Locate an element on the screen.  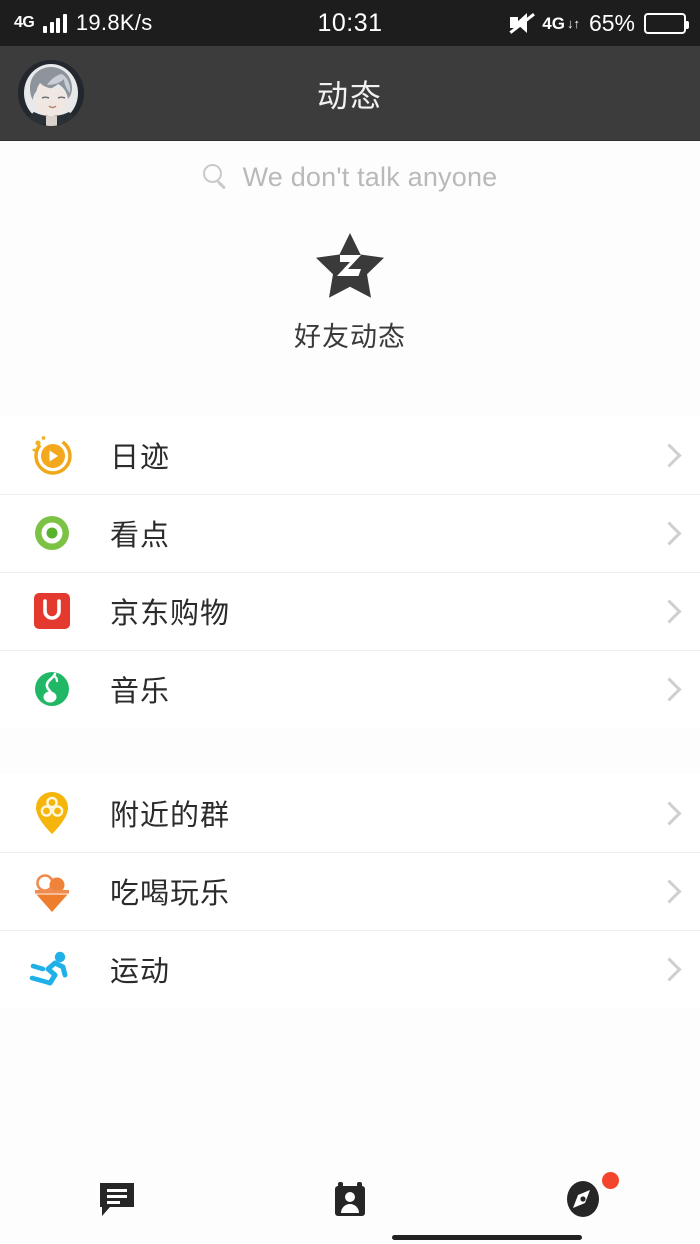
list-item-nearby-groups: 附近的群 is located at coordinates (350, 813).